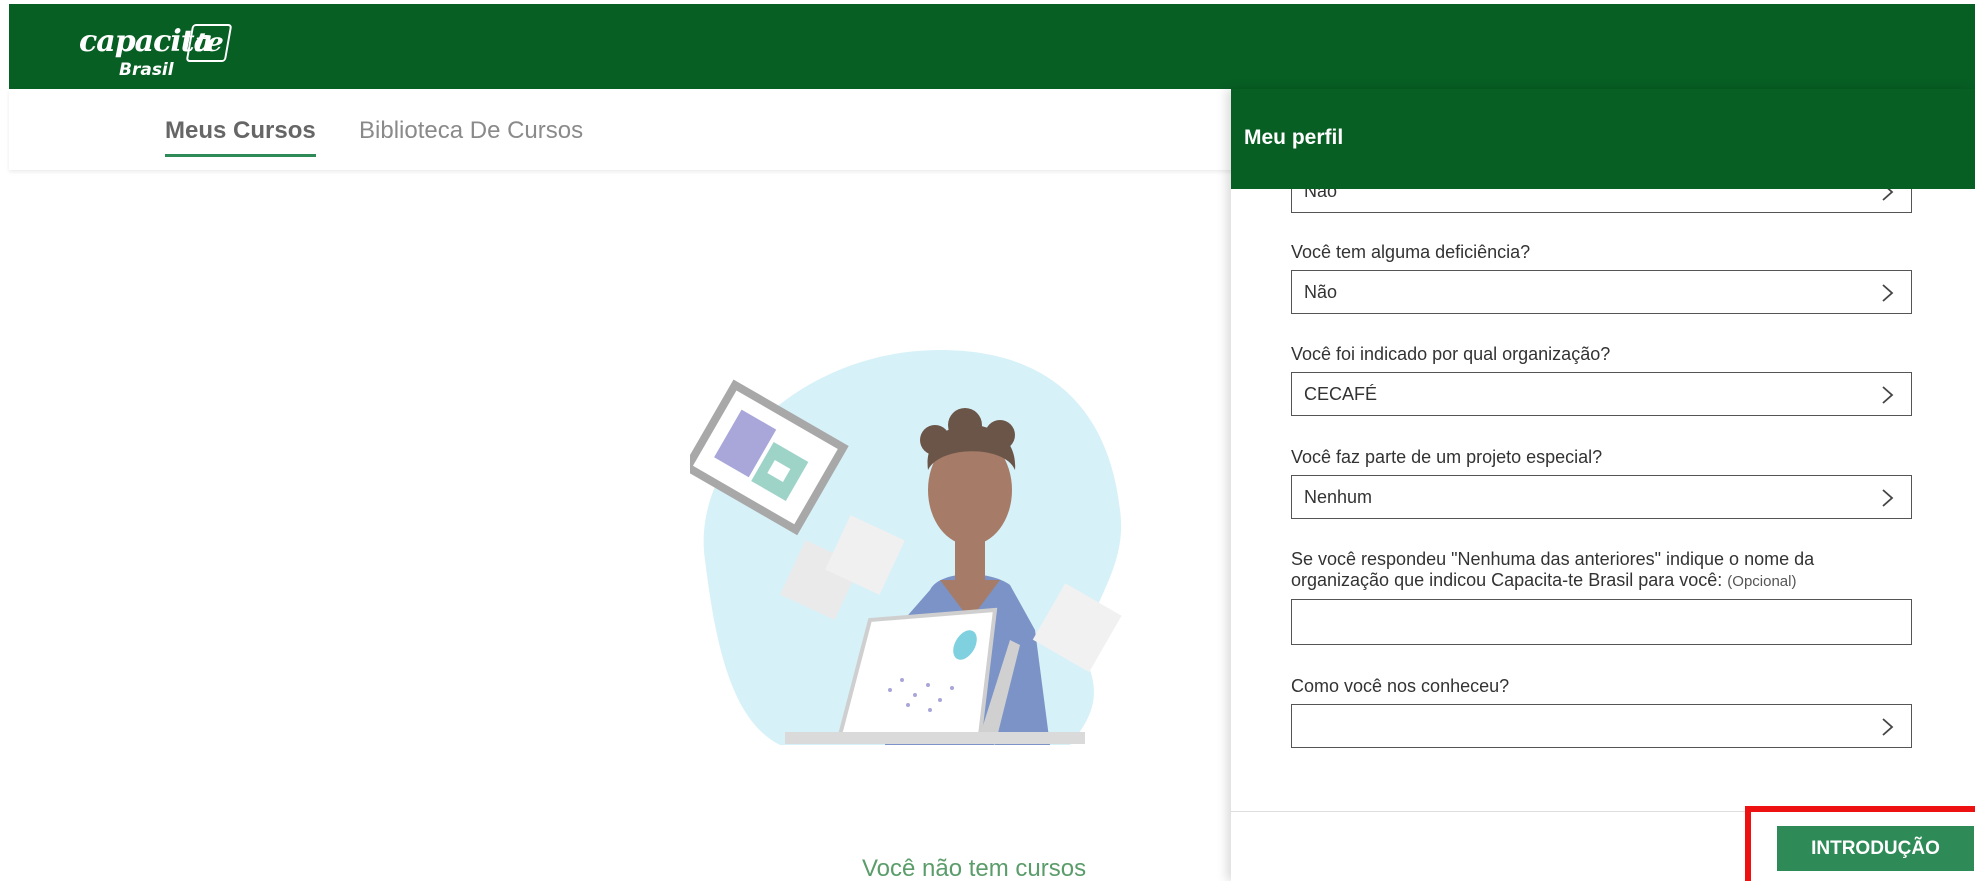 Image resolution: width=1975 pixels, height=881 pixels. I want to click on special-project-value: Nenhum, so click(1338, 497).